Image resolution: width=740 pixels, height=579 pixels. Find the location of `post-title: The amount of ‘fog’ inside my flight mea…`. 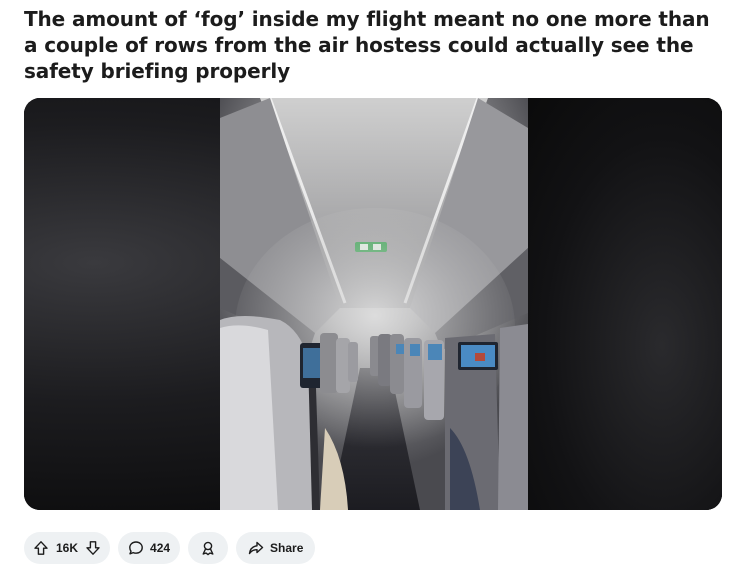

post-title: The amount of ‘fog’ inside my flight mea… is located at coordinates (374, 45).